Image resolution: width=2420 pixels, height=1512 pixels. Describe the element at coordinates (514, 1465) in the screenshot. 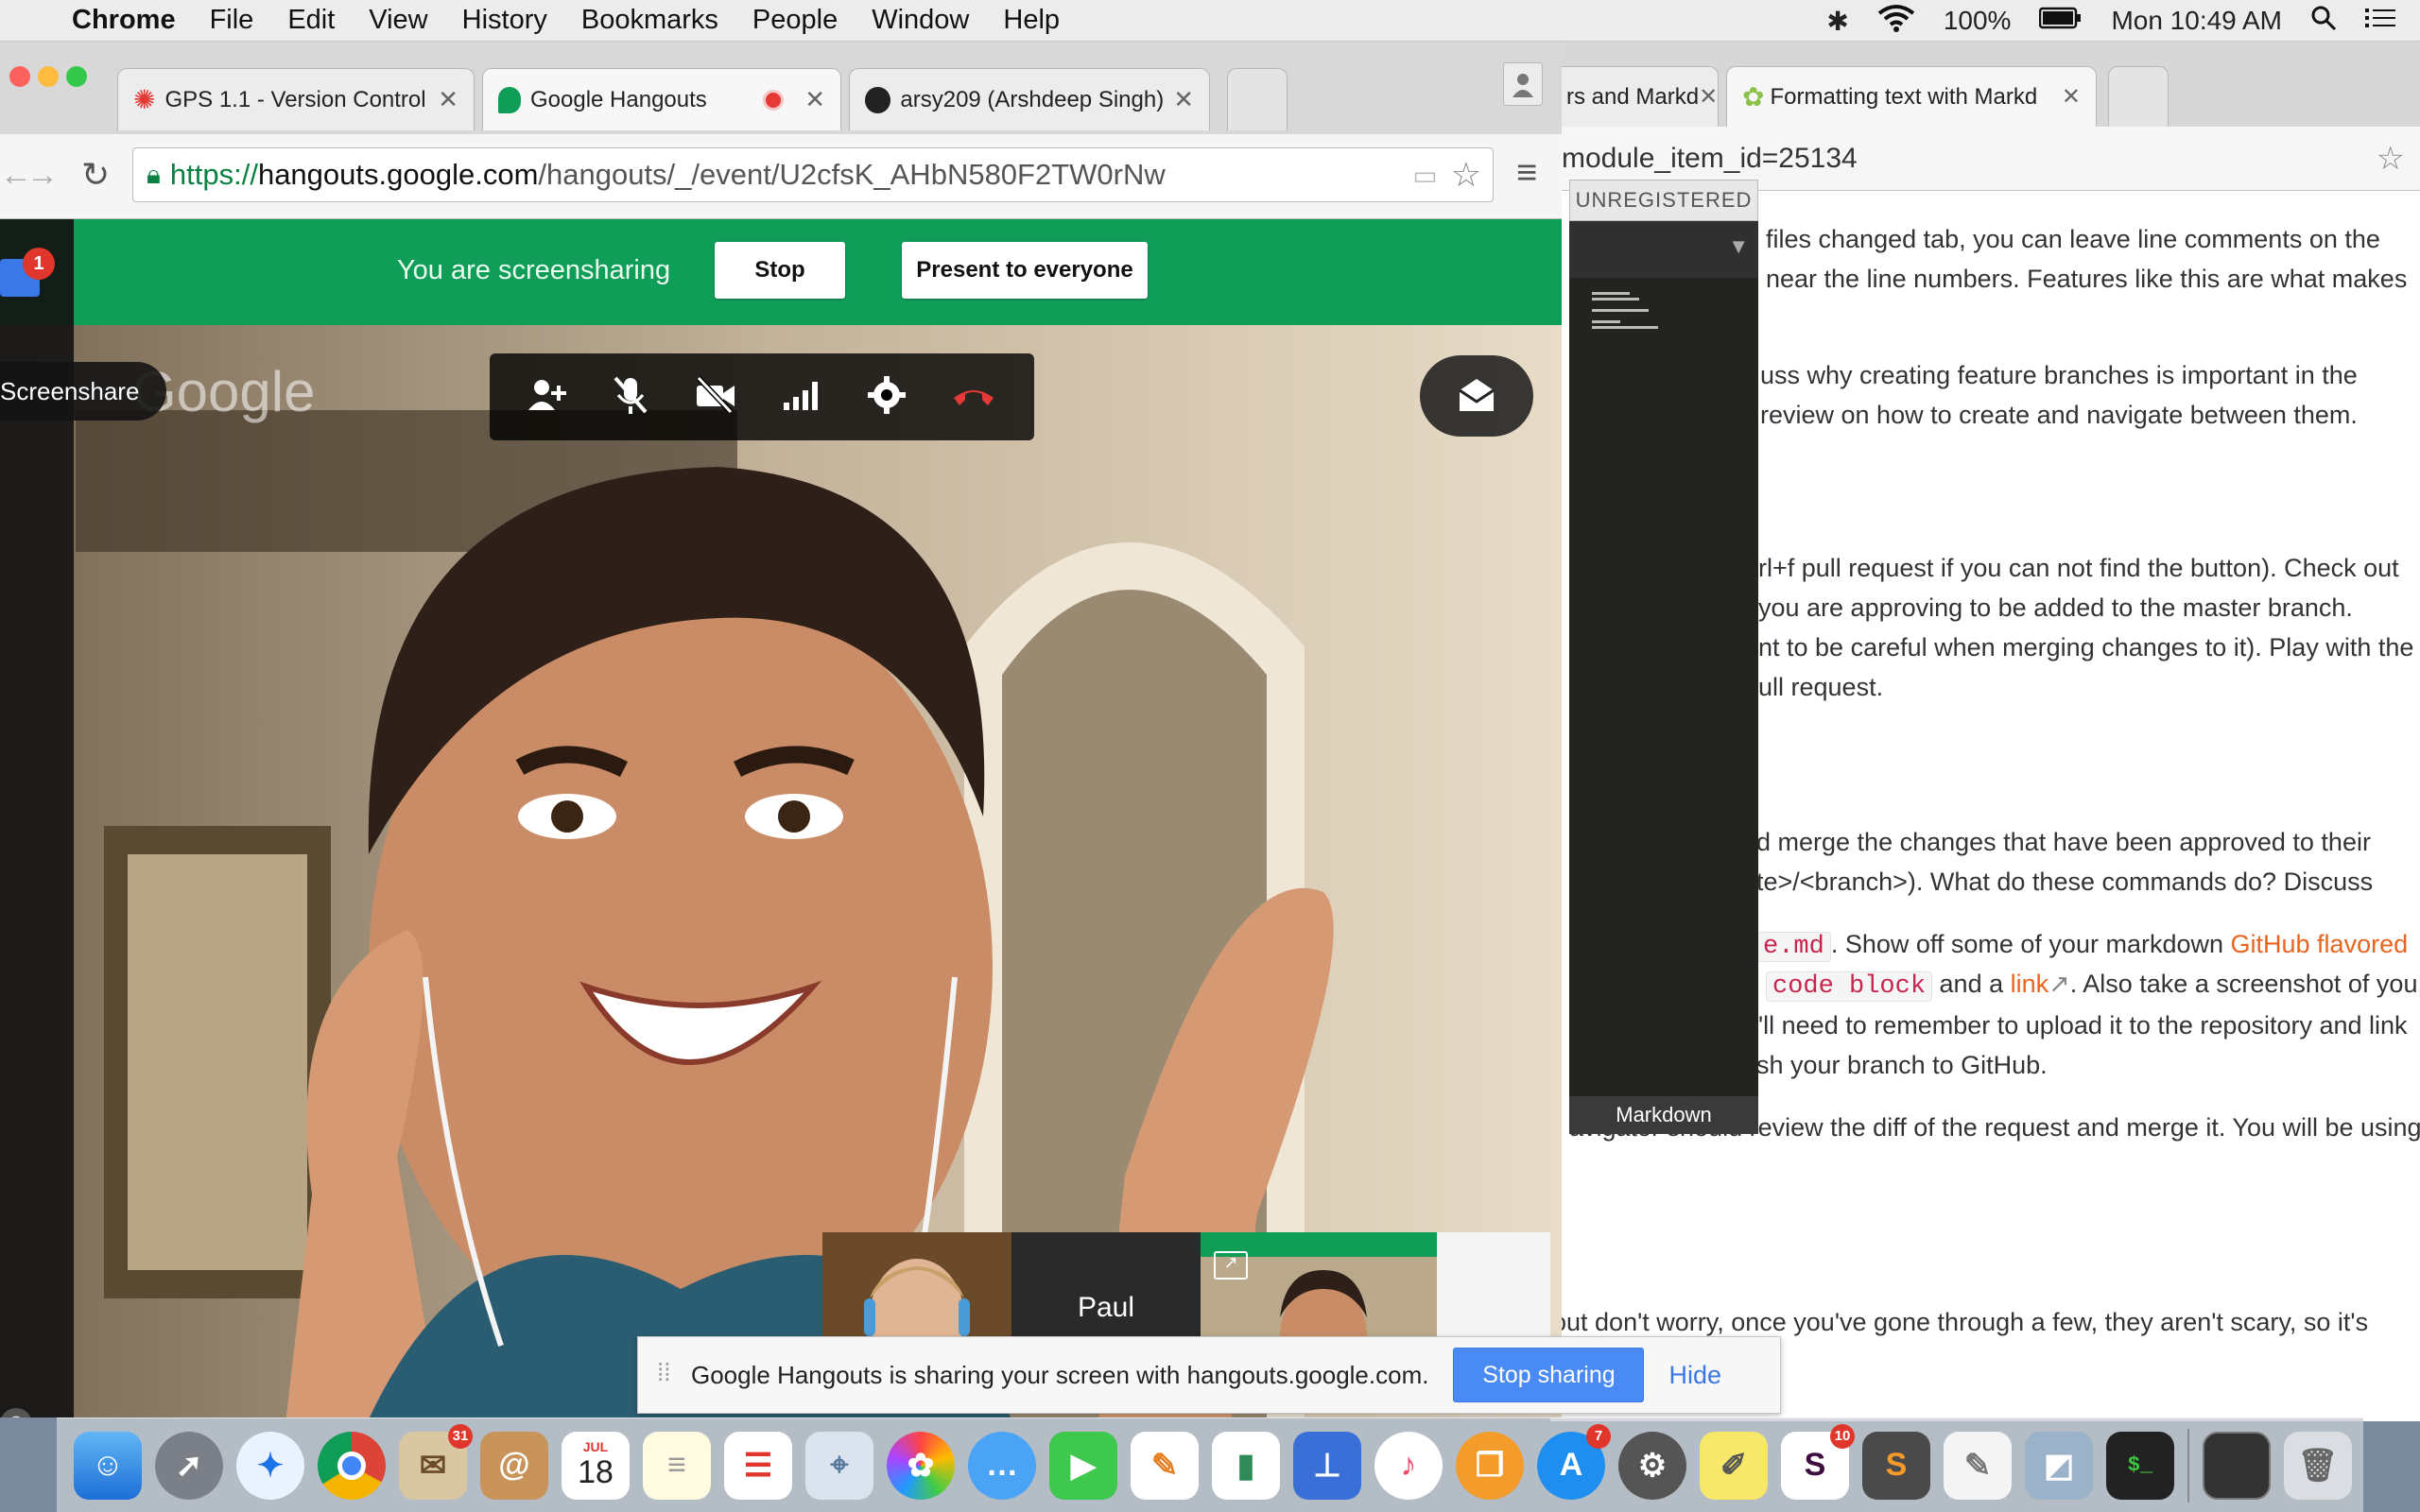

I see `contacts-icon: @` at that location.